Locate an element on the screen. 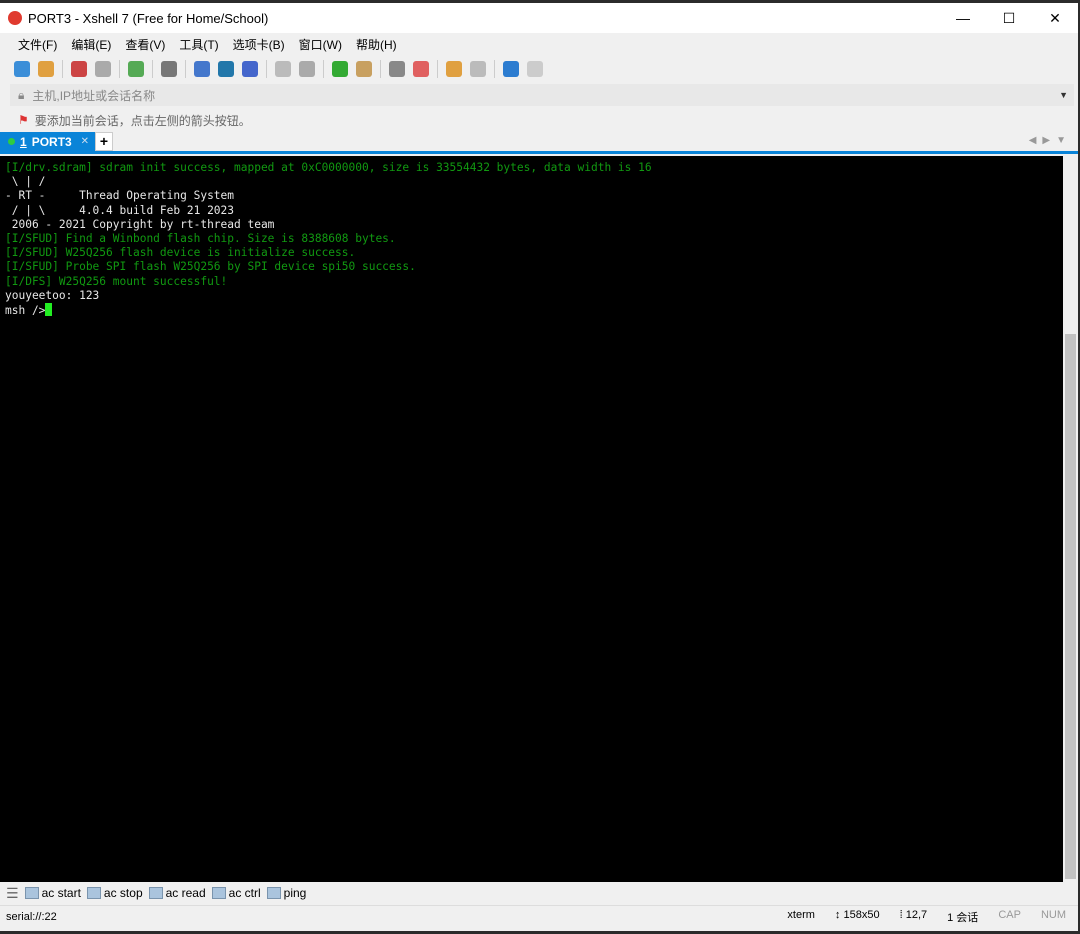 The width and height of the screenshot is (1080, 934). new-session-icon is located at coordinates (22, 69).